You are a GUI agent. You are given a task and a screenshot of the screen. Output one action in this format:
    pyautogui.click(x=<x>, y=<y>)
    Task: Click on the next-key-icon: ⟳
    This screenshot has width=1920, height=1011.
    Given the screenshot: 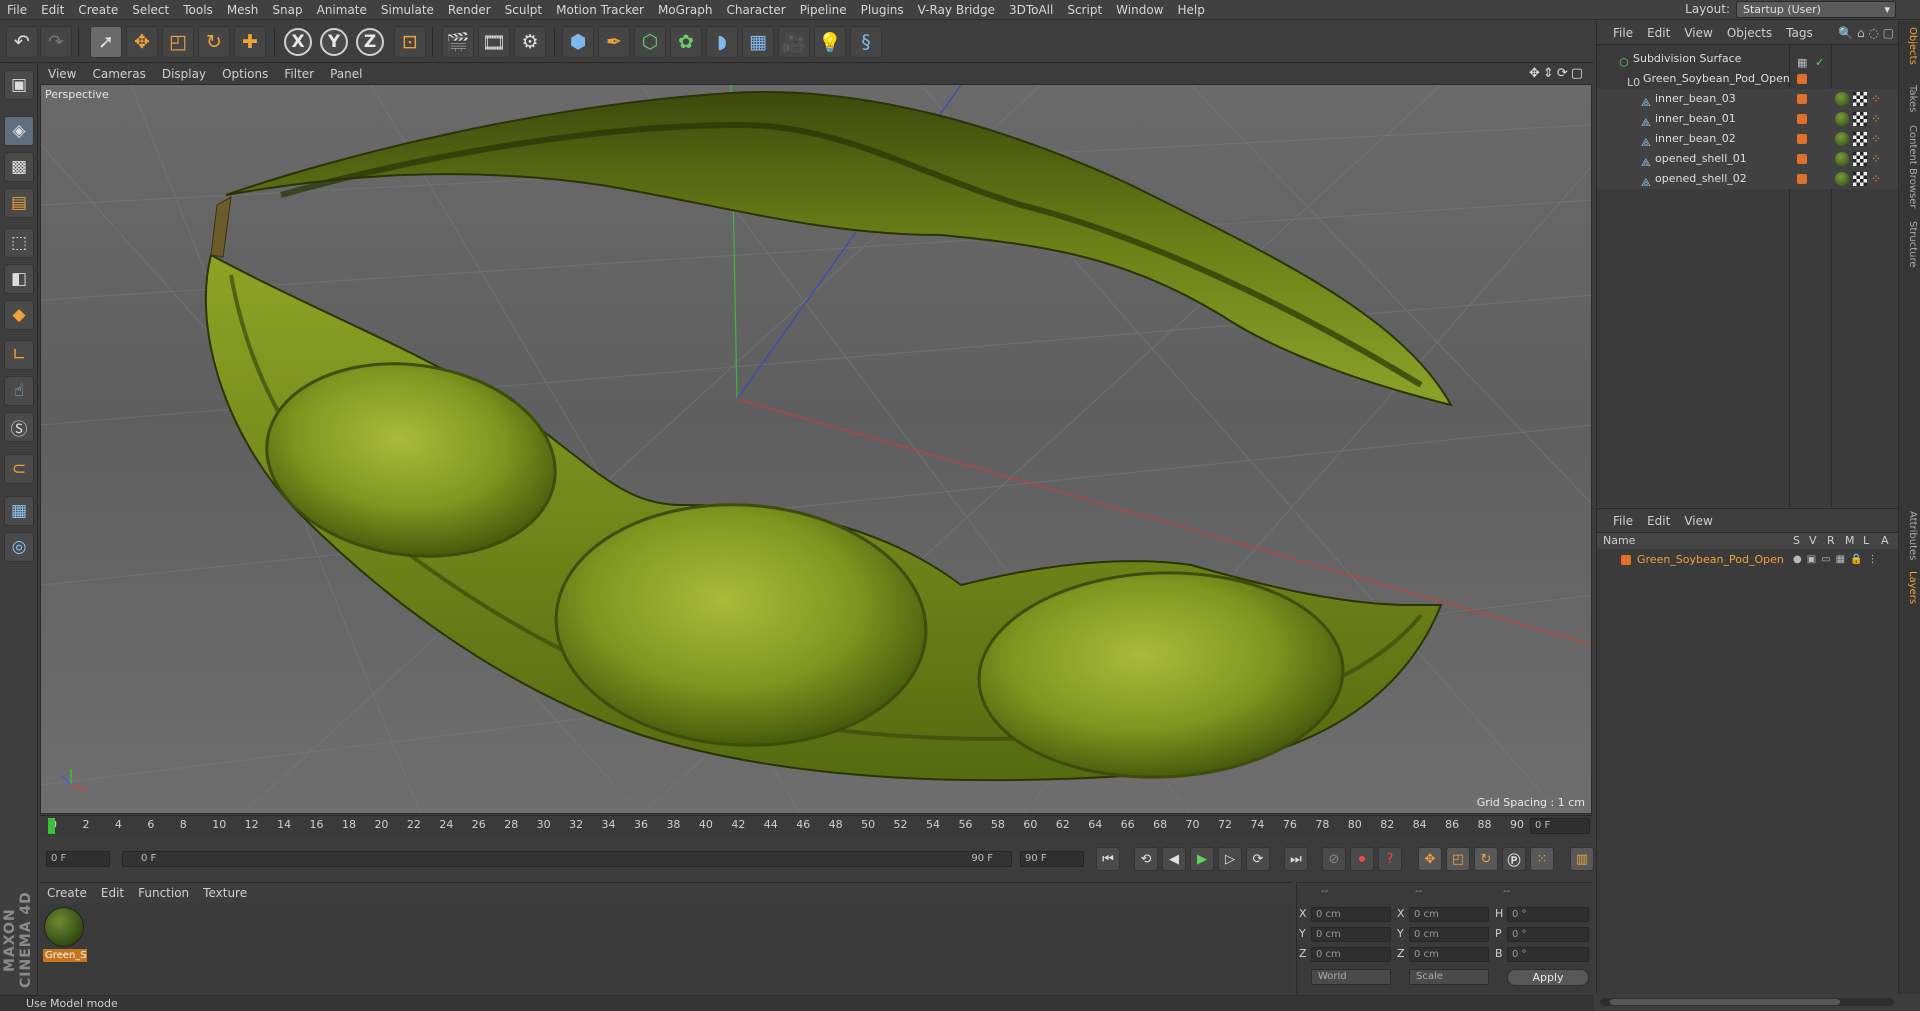 What is the action you would take?
    pyautogui.click(x=1258, y=859)
    